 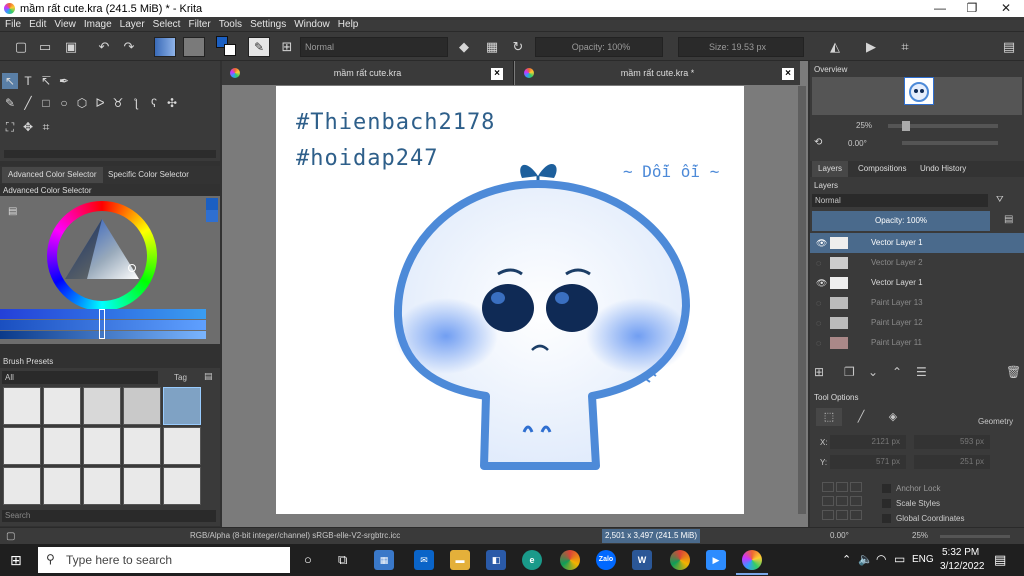 I want to click on preserve-alpha-icon: ▦, so click(x=492, y=47).